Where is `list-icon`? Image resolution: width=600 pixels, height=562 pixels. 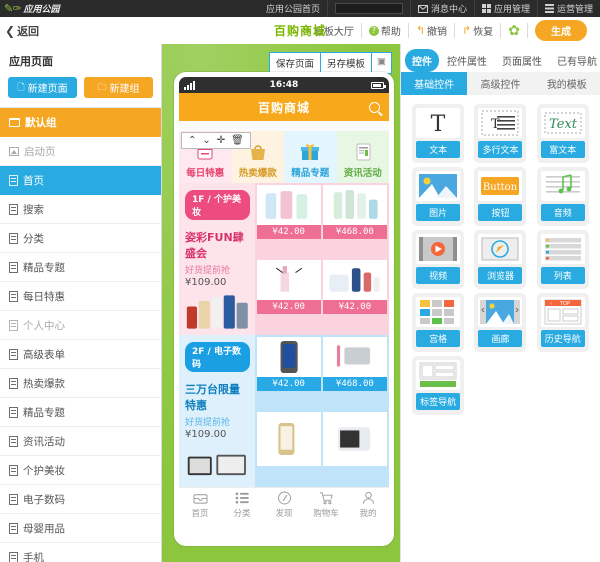 list-icon is located at coordinates (549, 8).